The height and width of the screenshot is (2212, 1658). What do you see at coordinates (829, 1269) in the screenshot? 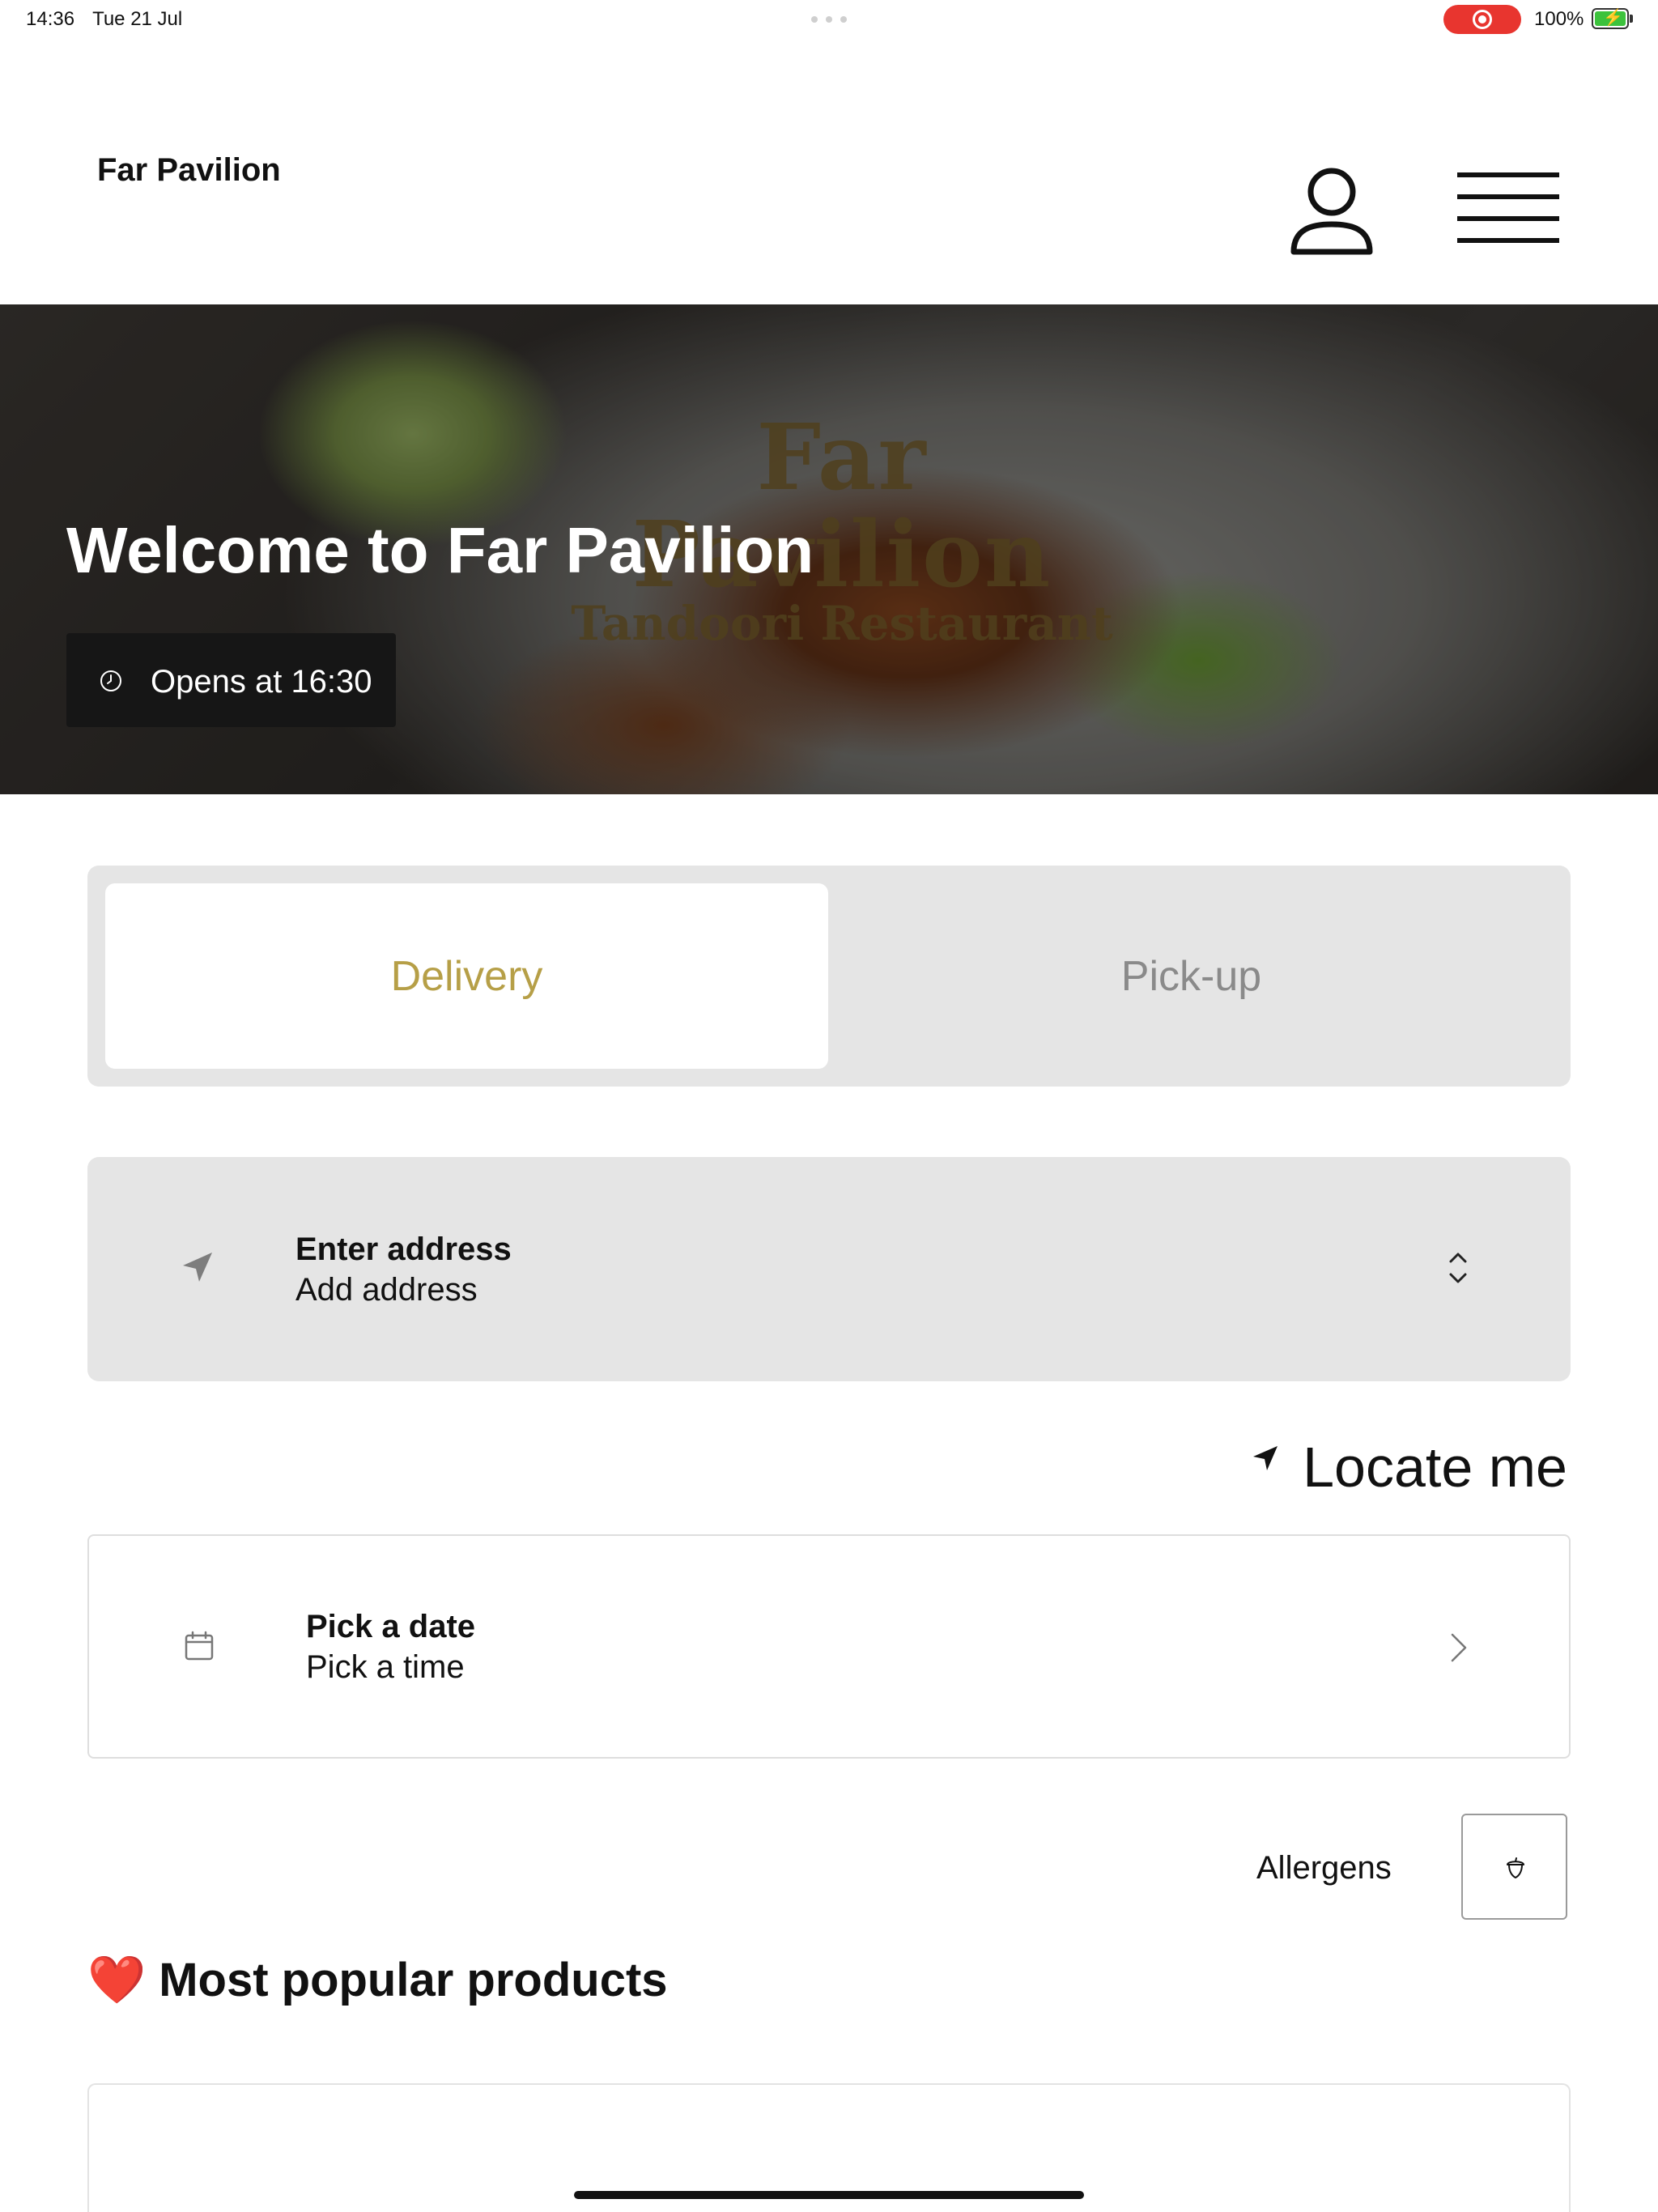
I see `address-selector: Enter address Add address` at bounding box center [829, 1269].